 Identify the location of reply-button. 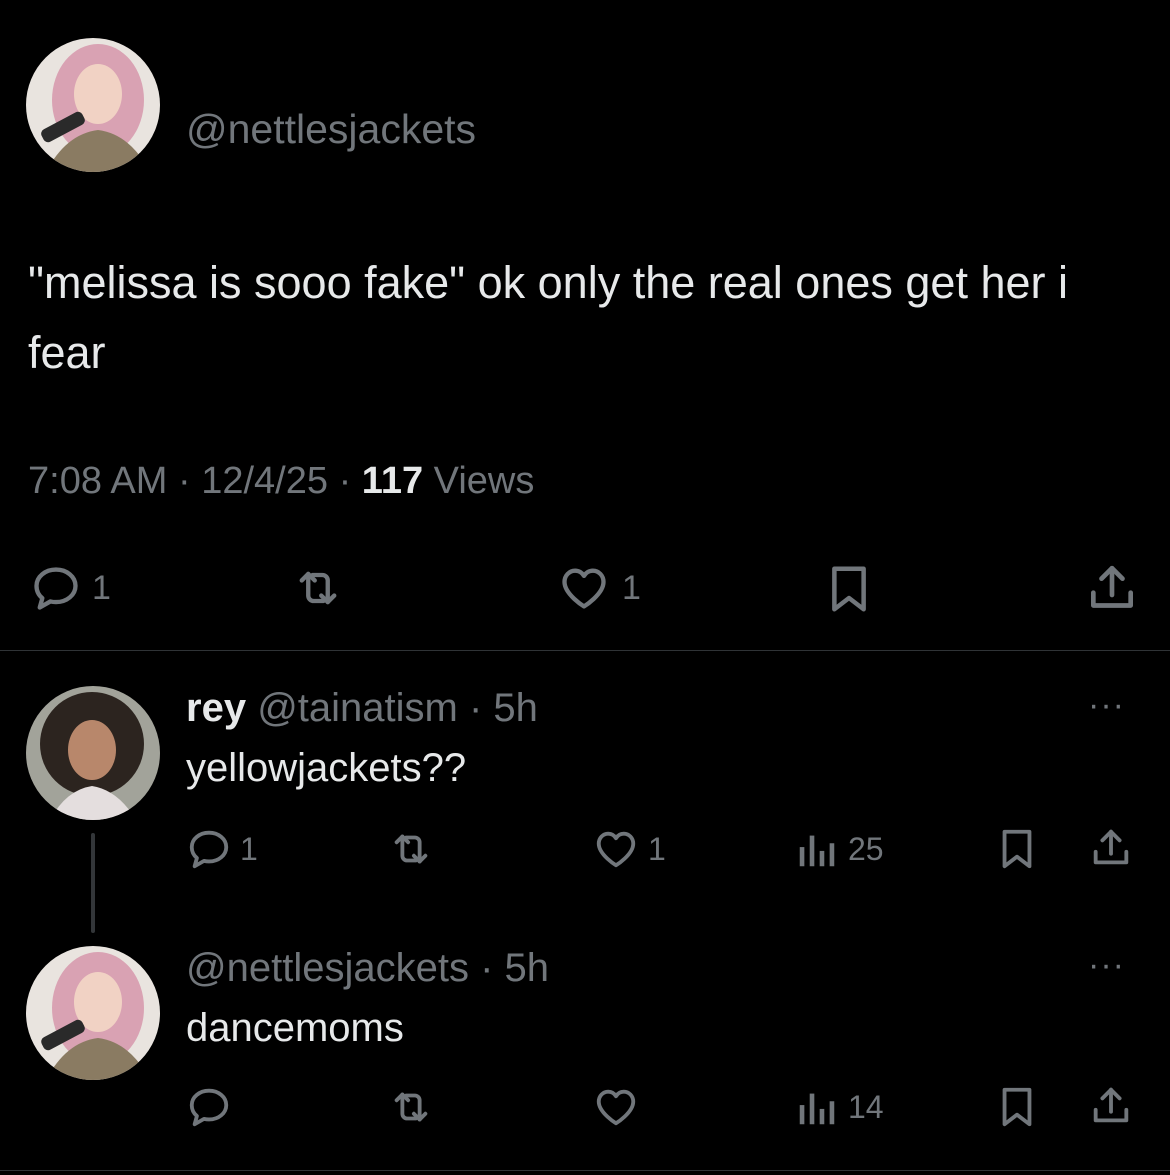
(209, 1107).